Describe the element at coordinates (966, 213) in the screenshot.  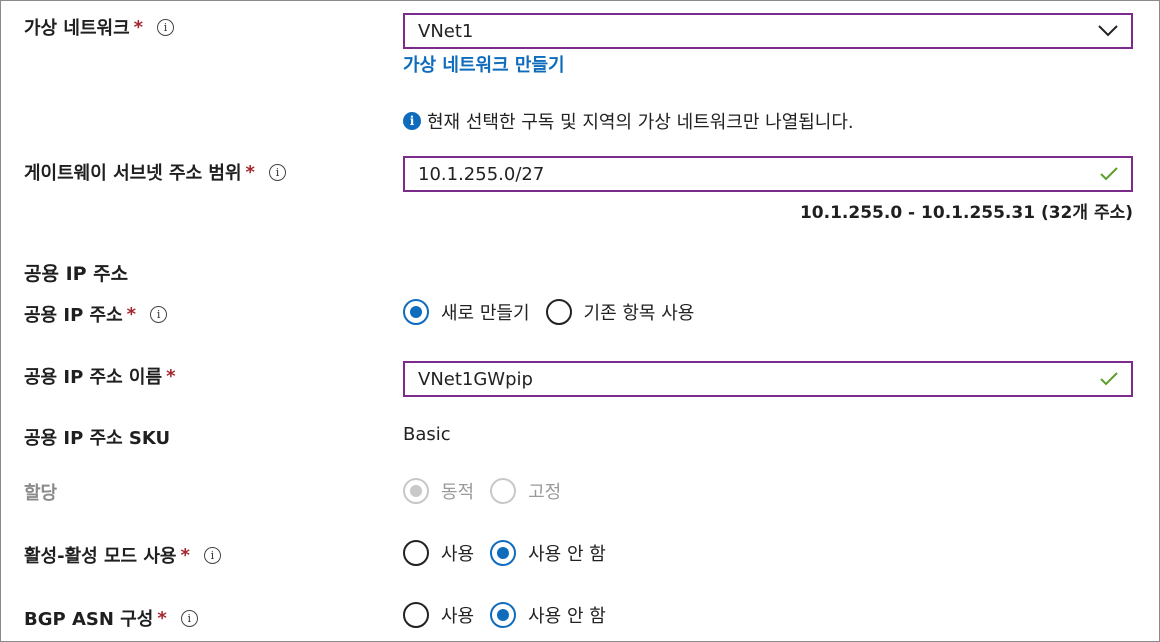
I see `address-range-text: 10.1.255.0 - 10.1.255.31 (32개 주소)` at that location.